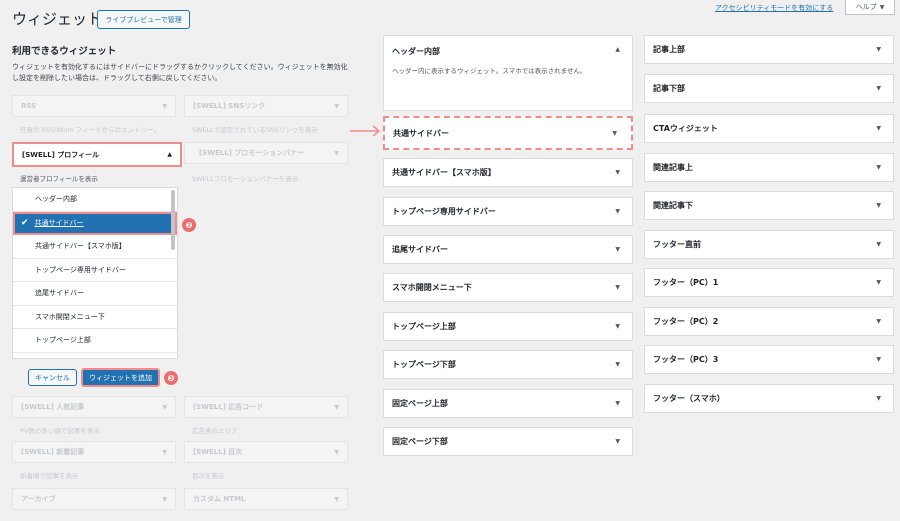 This screenshot has height=521, width=900. What do you see at coordinates (508, 172) in the screenshot?
I see `widget-area: 共通サイドバー【スマホ版】 ▼` at bounding box center [508, 172].